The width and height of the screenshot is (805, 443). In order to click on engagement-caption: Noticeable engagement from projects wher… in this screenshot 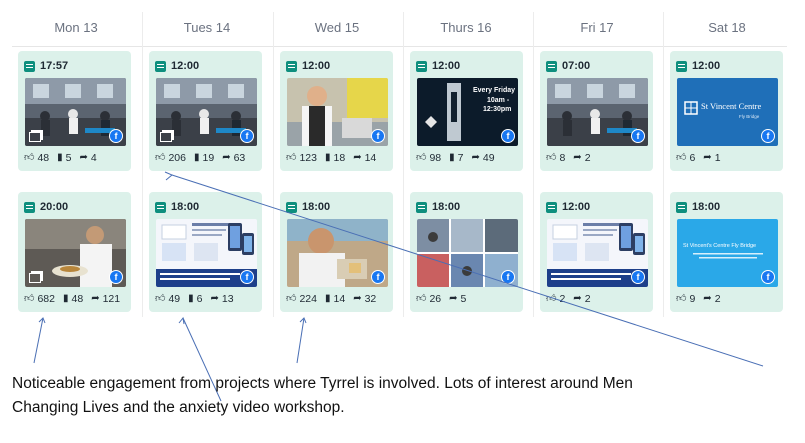, I will do `click(402, 396)`.